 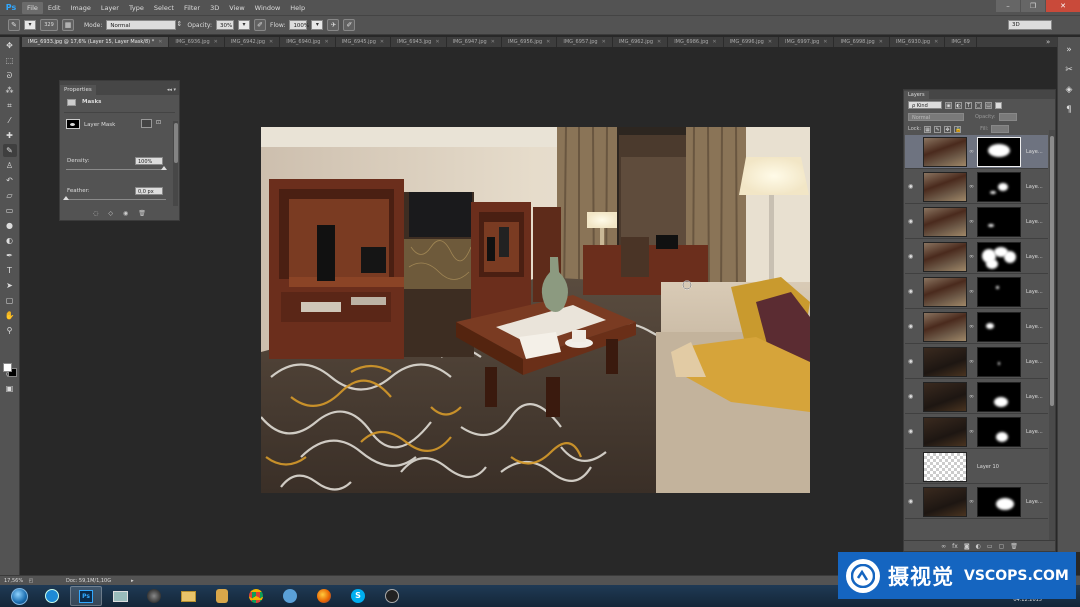 What do you see at coordinates (10, 60) in the screenshot?
I see `marquee-tool-icon: ⬚` at bounding box center [10, 60].